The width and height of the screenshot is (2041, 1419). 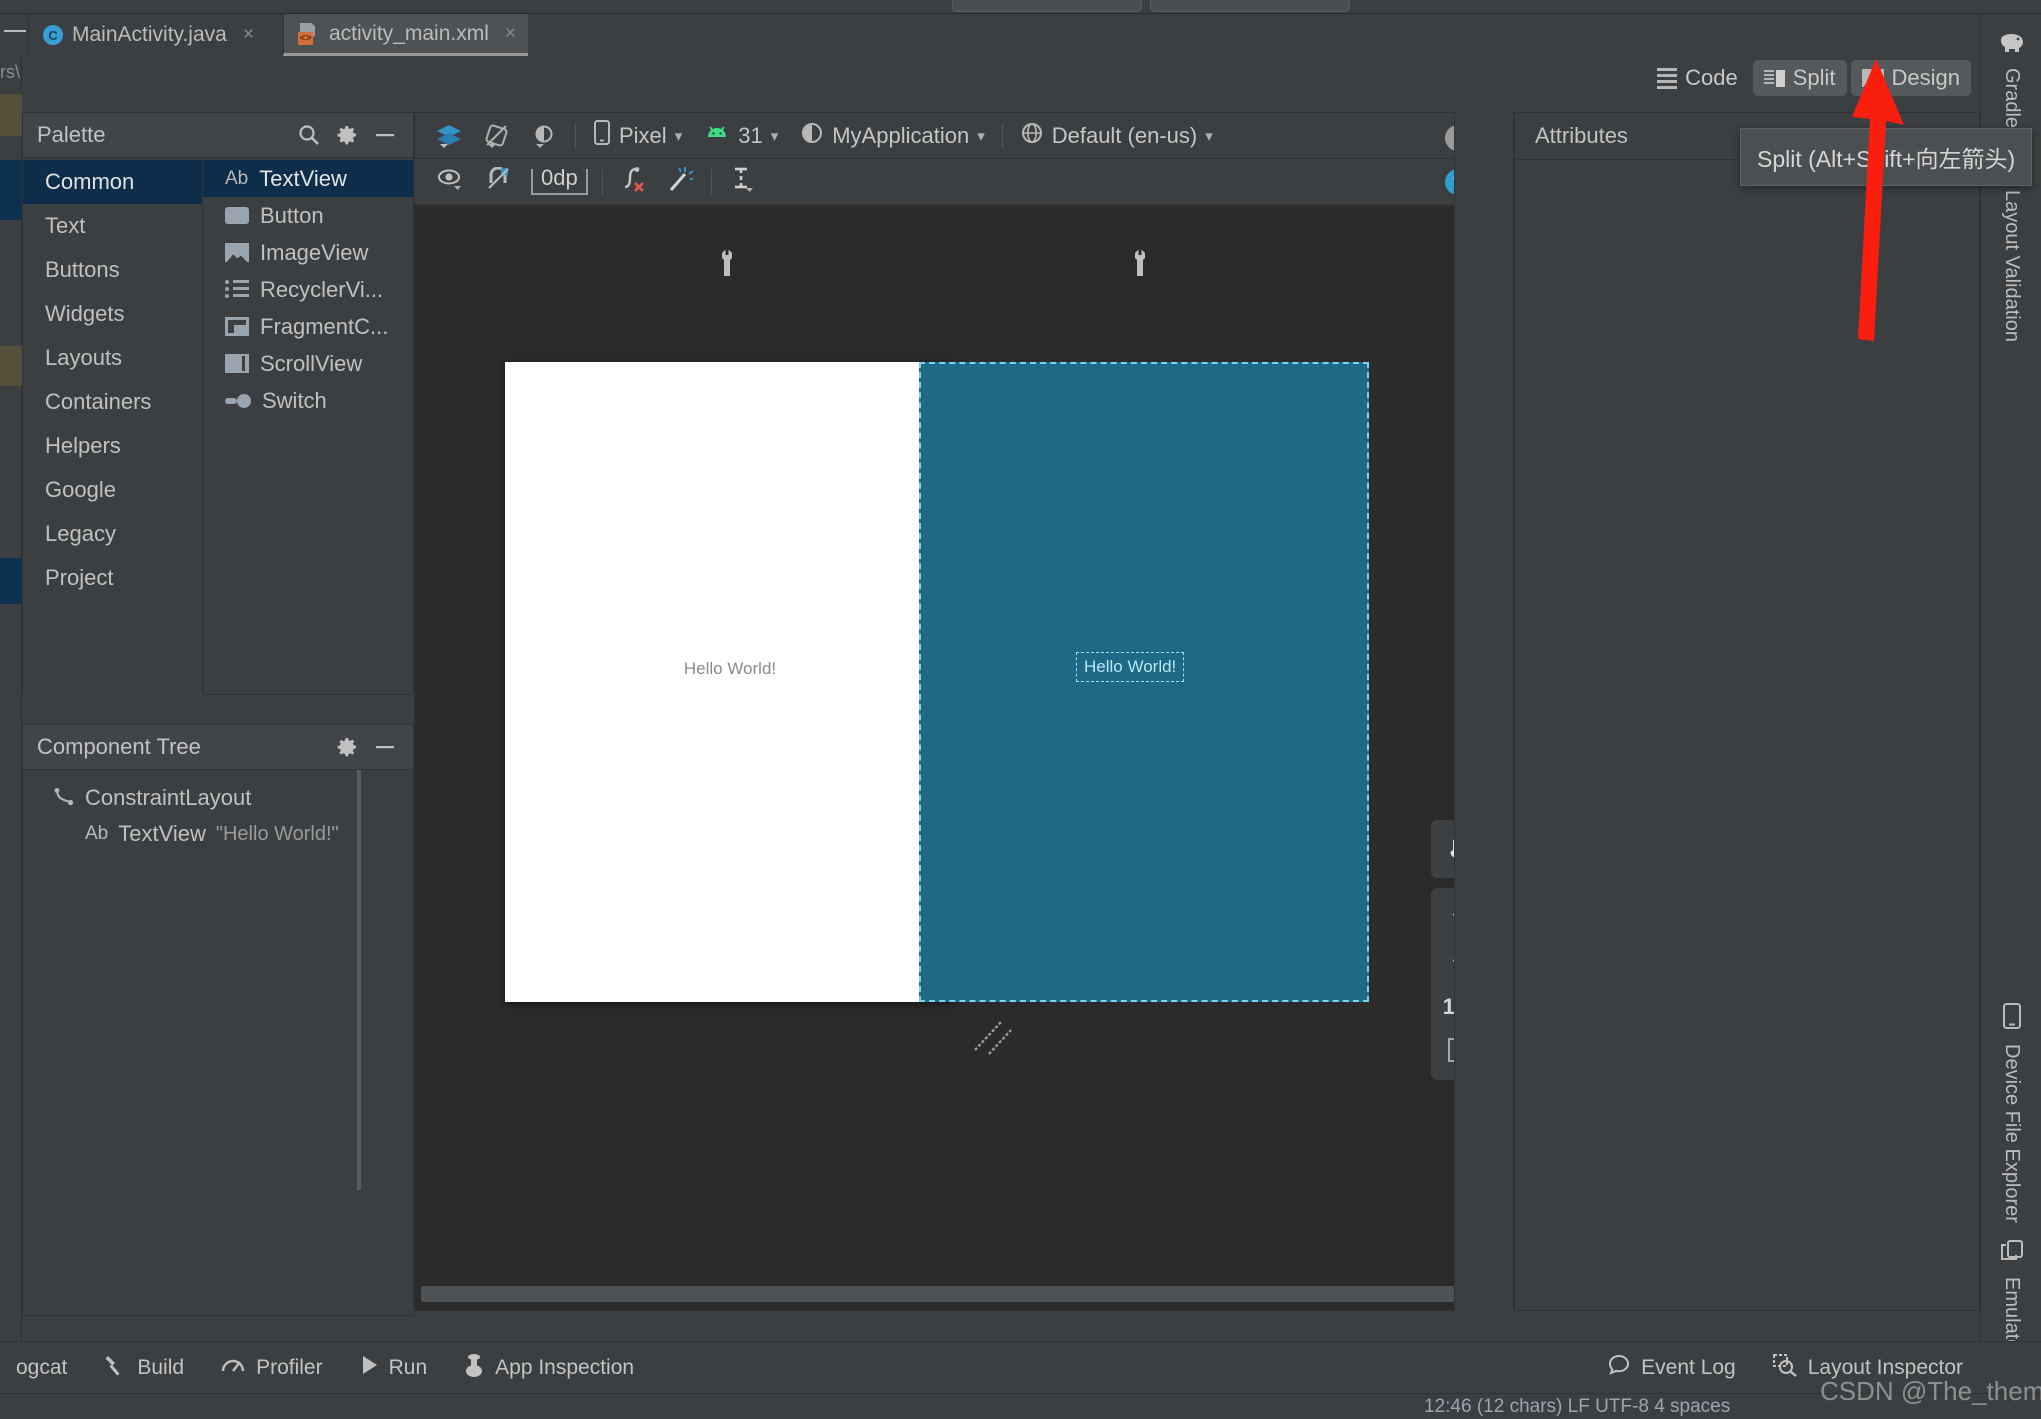 I want to click on tool-window-gradle: Gradle, so click(x=2011, y=80).